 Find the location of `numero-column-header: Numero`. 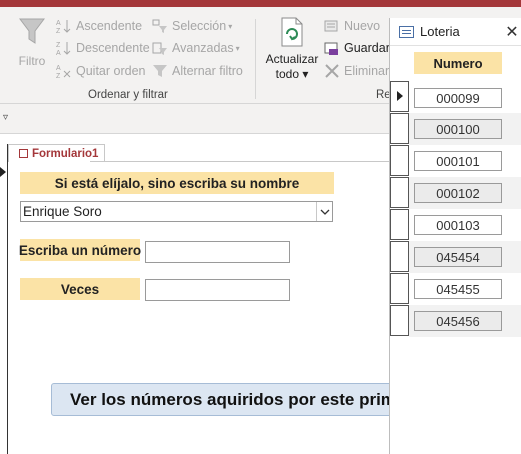

numero-column-header: Numero is located at coordinates (458, 63).